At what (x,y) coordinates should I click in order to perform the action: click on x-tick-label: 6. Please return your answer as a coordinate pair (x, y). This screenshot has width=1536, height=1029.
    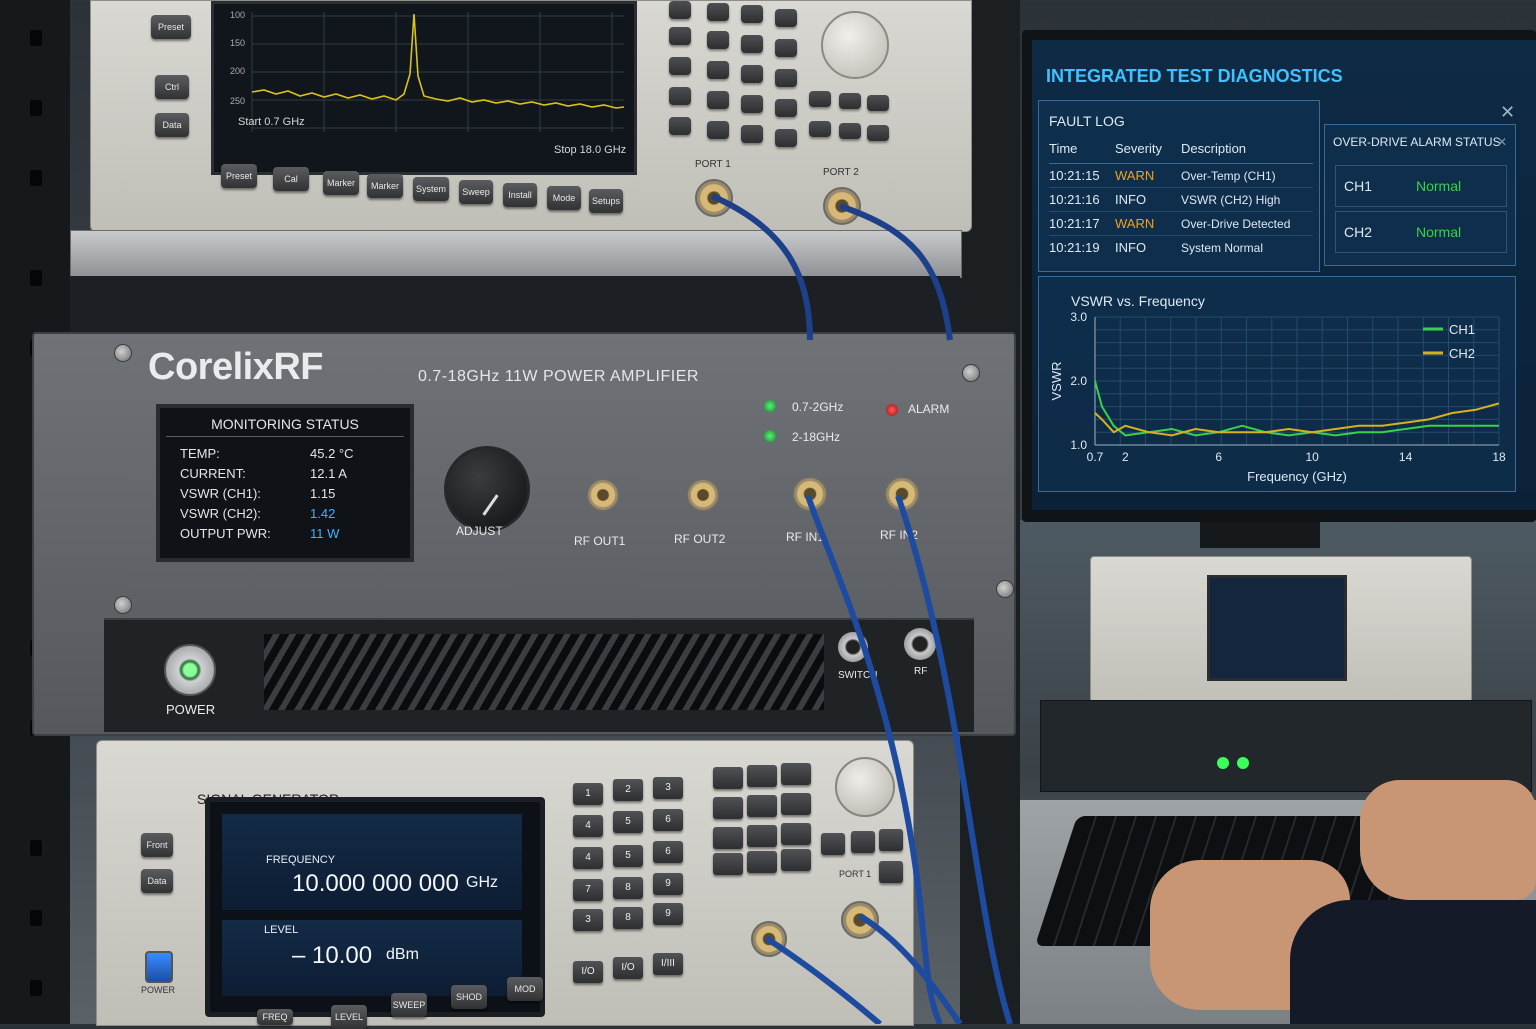
    Looking at the image, I should click on (1218, 457).